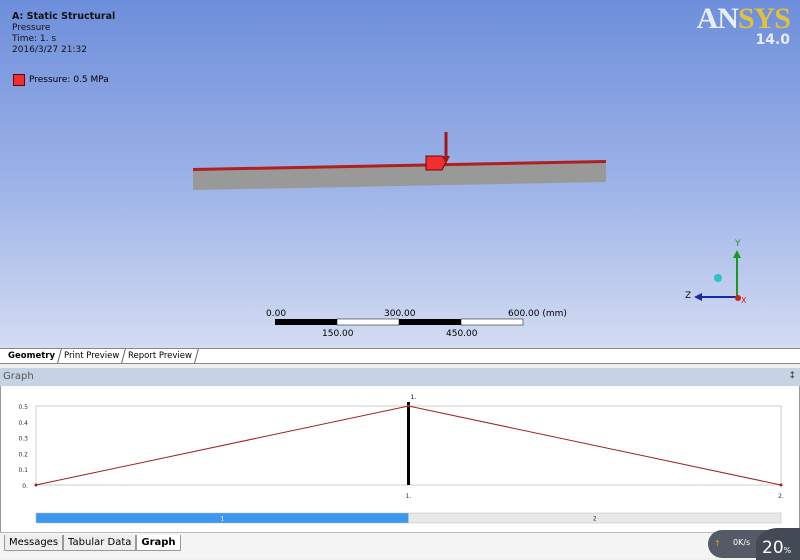  Describe the element at coordinates (416, 324) in the screenshot. I see `scale-bar: 0.00 300.00 600.00 (mm) 150.00 450.00` at that location.